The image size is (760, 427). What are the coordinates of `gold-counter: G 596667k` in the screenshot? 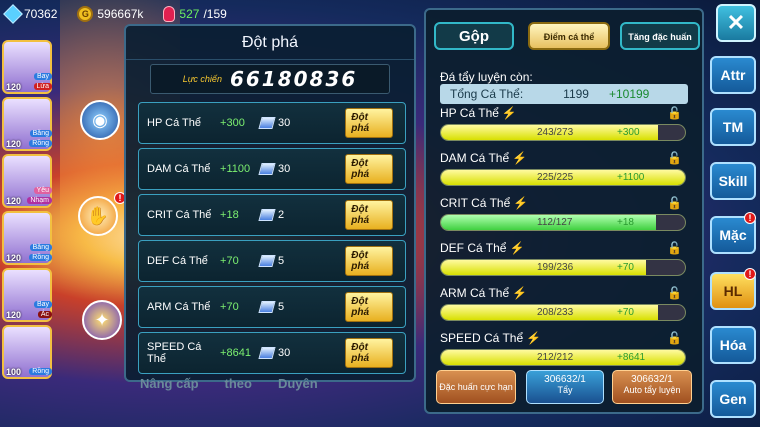 It's located at (110, 14).